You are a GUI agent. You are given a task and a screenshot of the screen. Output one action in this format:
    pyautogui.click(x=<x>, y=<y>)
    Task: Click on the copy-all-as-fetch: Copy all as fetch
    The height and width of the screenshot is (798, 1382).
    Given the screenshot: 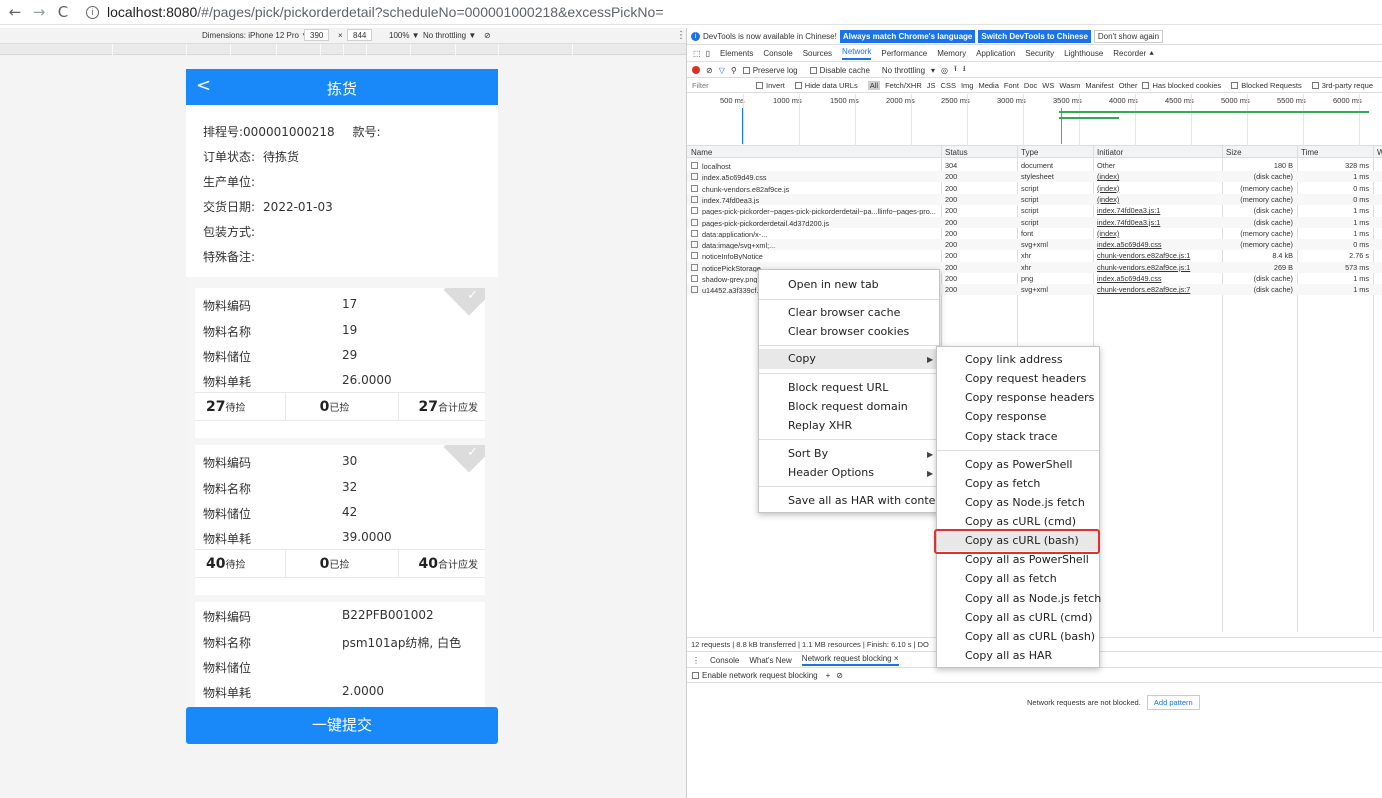 What is the action you would take?
    pyautogui.click(x=1011, y=578)
    